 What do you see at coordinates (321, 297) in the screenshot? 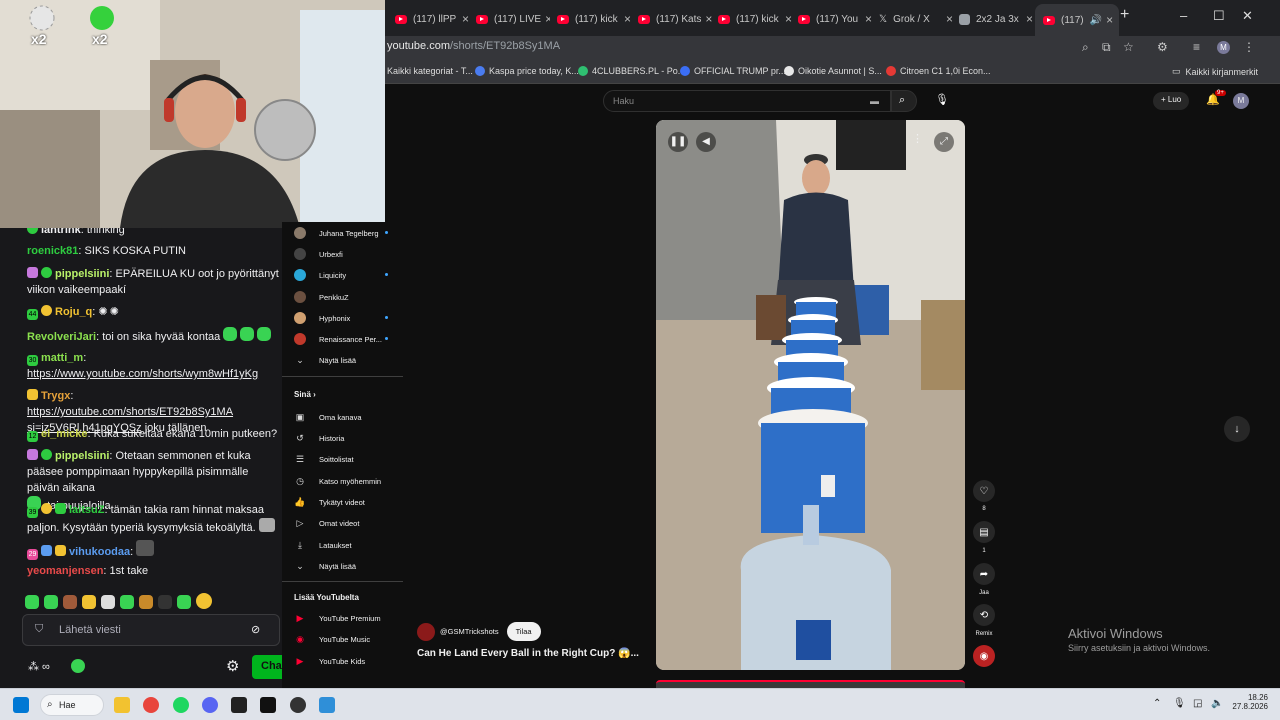
I see `subscription-item: PenkkuZ` at bounding box center [321, 297].